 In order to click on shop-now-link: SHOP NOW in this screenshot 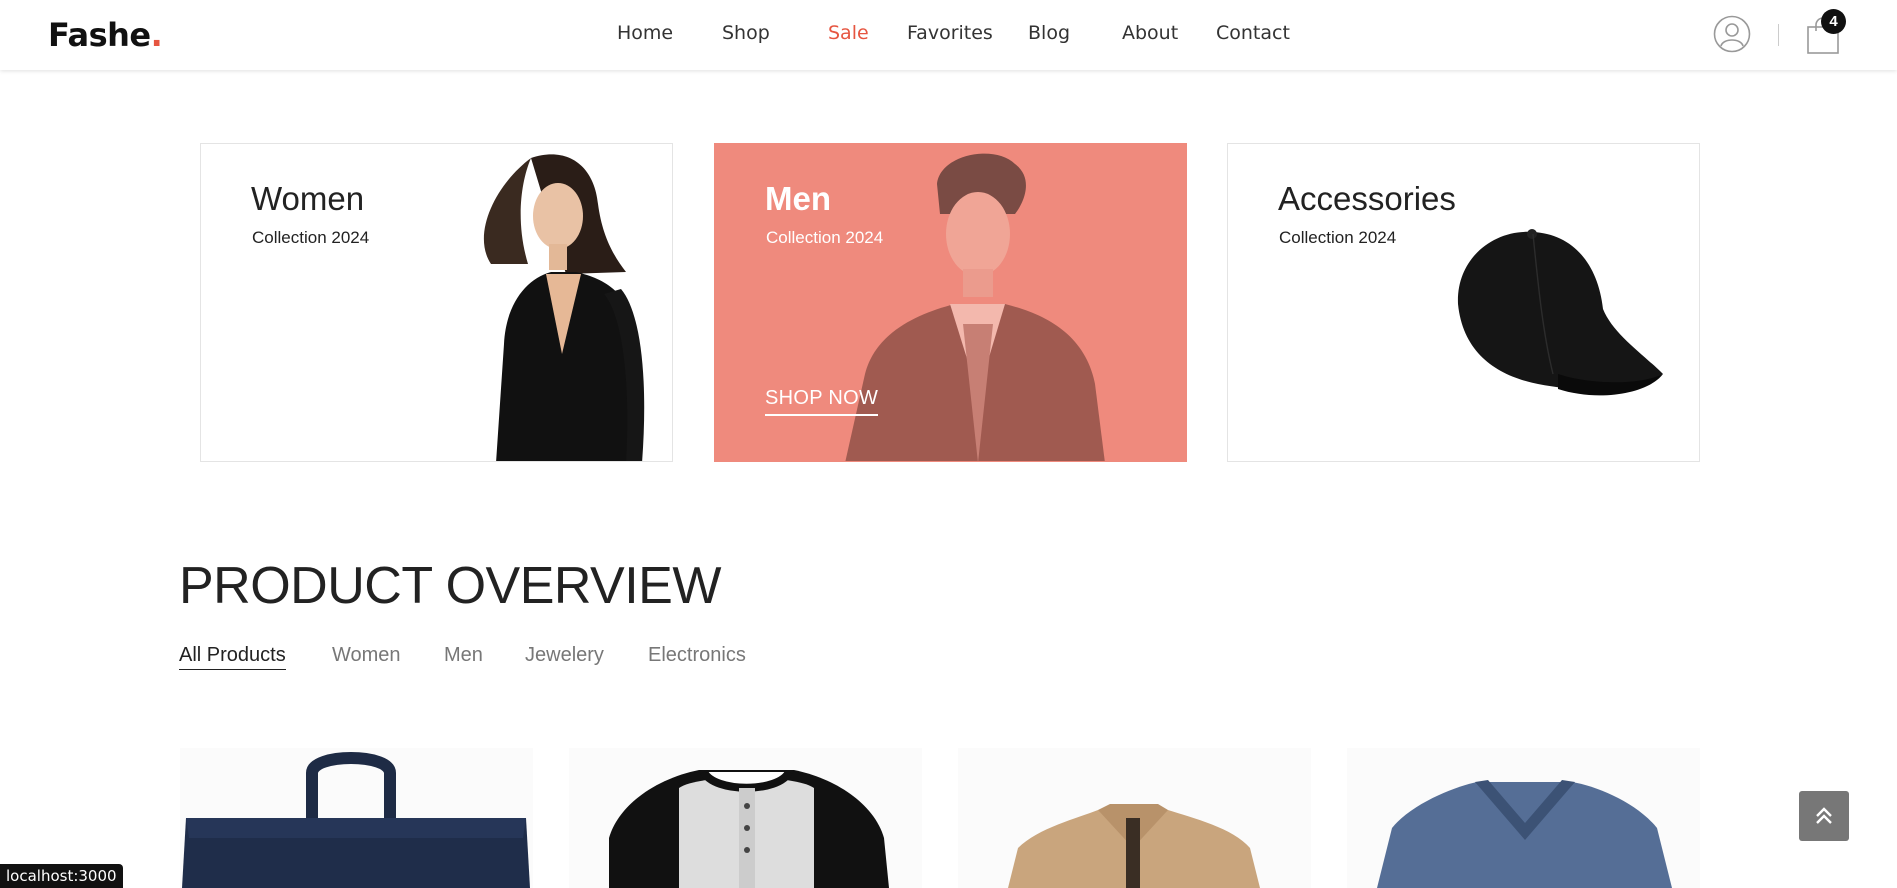, I will do `click(822, 401)`.